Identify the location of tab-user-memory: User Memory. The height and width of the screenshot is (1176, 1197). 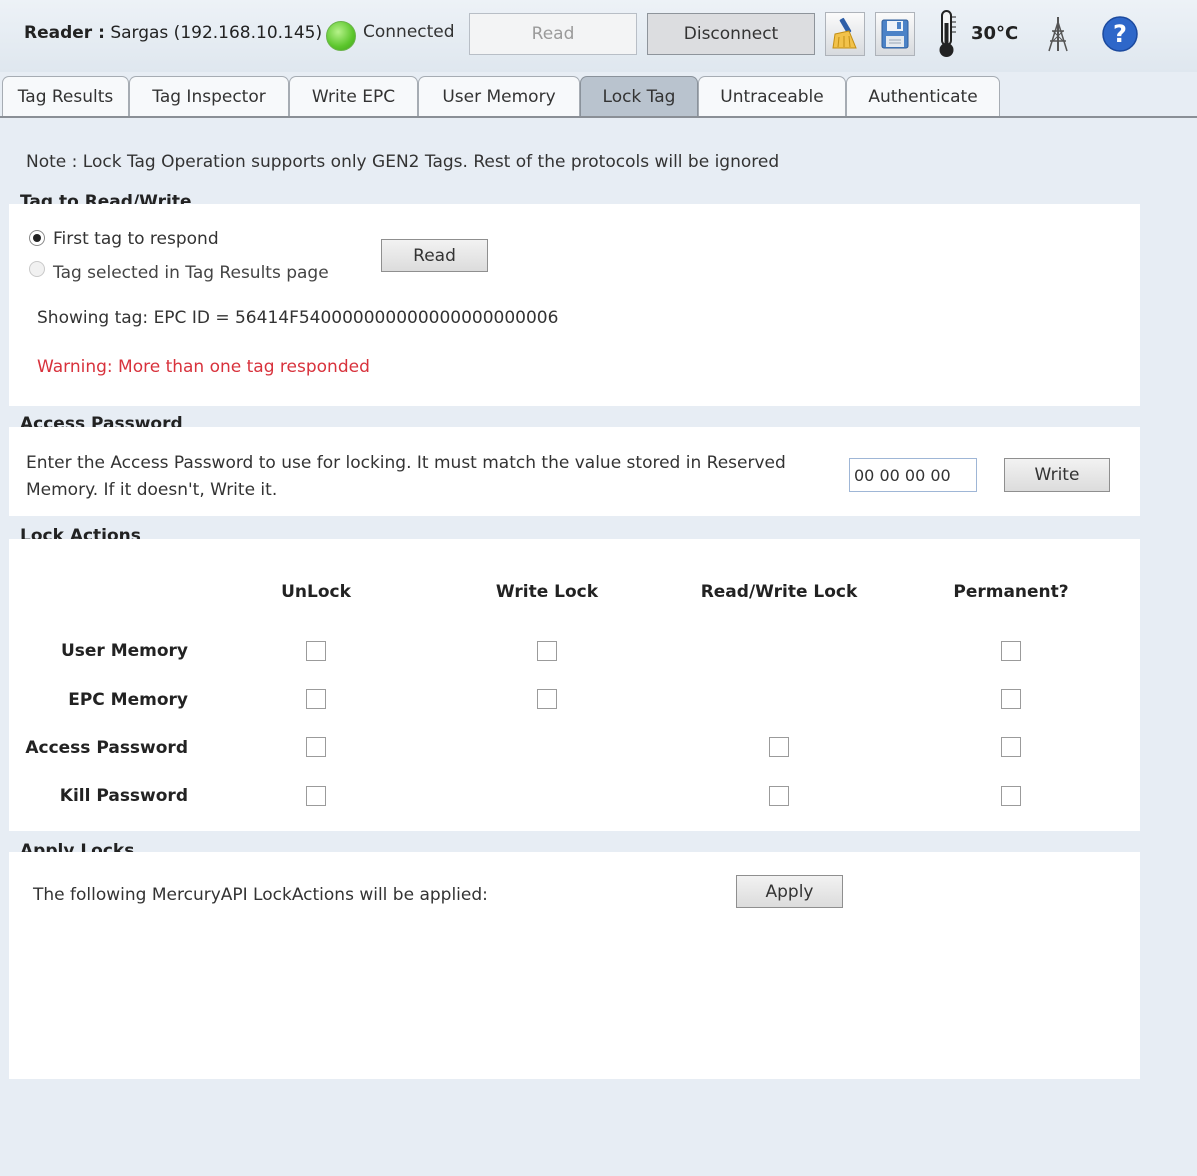
(499, 96).